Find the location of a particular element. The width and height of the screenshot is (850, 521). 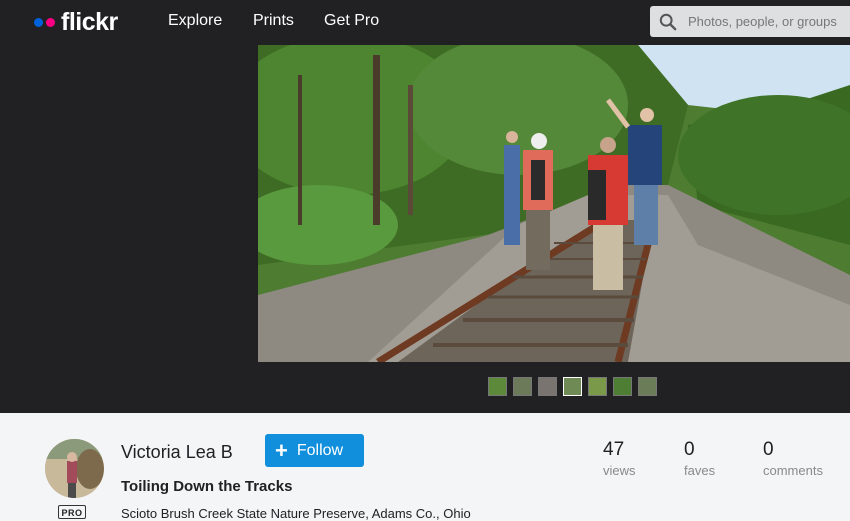

flickr-logo: flickr is located at coordinates (76, 22).